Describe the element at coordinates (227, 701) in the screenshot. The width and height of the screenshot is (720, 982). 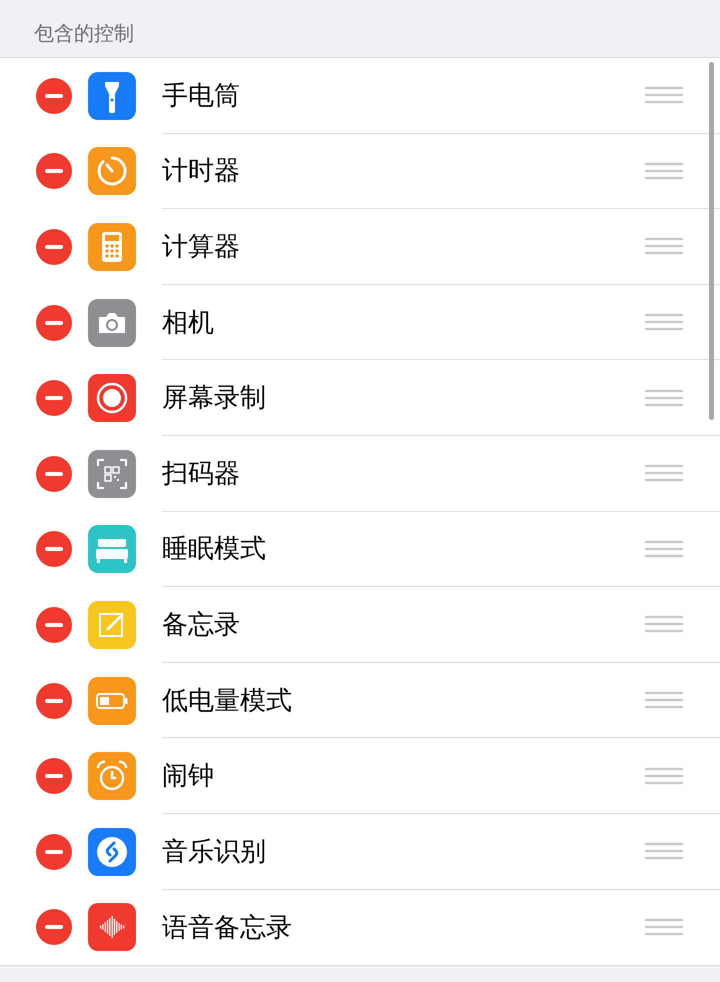
I see `control-label: 低电量模式` at that location.